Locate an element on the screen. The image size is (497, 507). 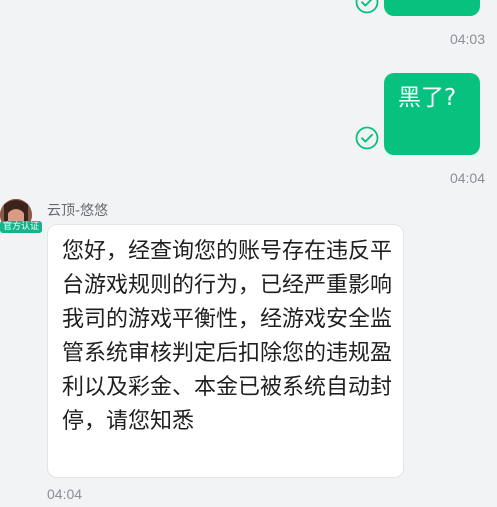
sender-name: 云顶-悠悠 is located at coordinates (78, 211).